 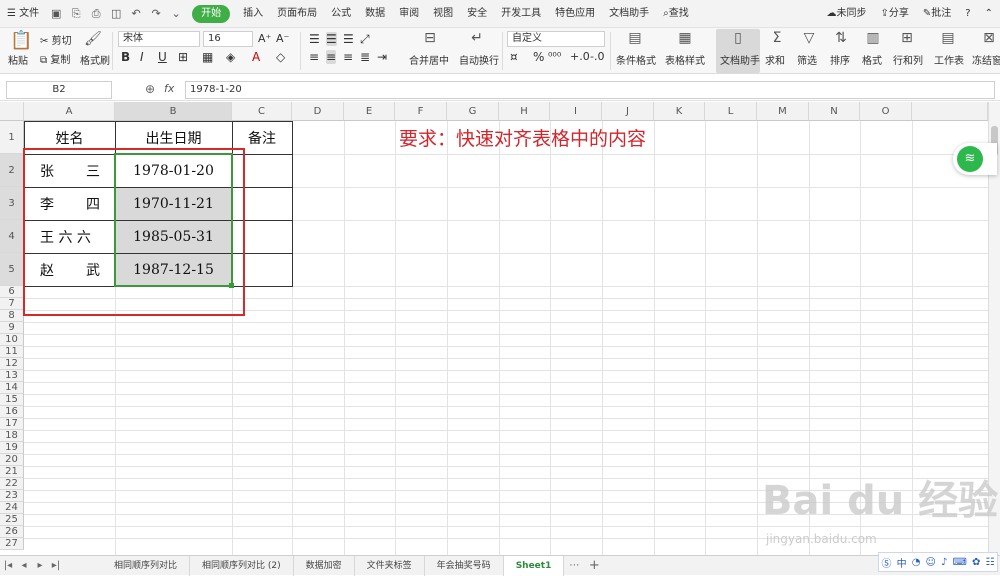 I want to click on font-name-select: 宋体, so click(x=159, y=39).